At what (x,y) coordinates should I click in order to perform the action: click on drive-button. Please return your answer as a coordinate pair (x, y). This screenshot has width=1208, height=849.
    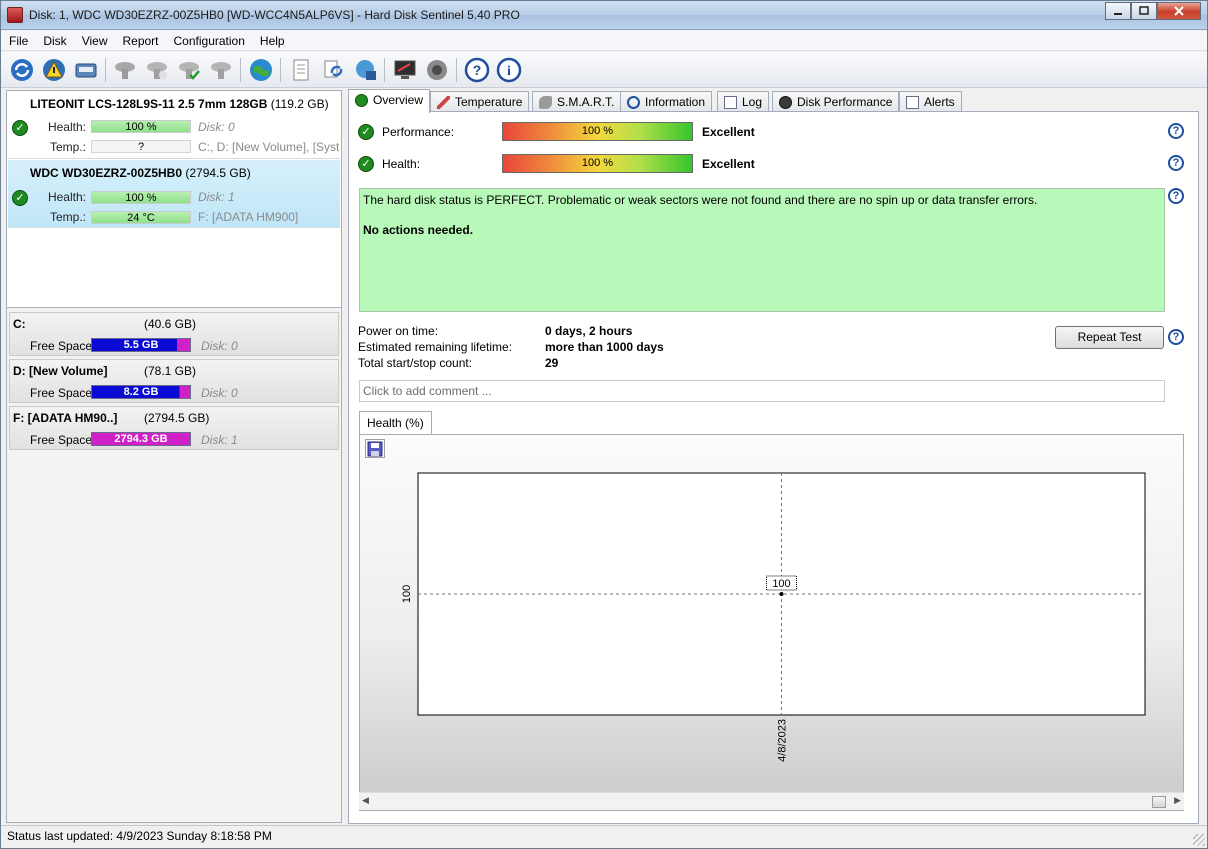
    Looking at the image, I should click on (86, 70).